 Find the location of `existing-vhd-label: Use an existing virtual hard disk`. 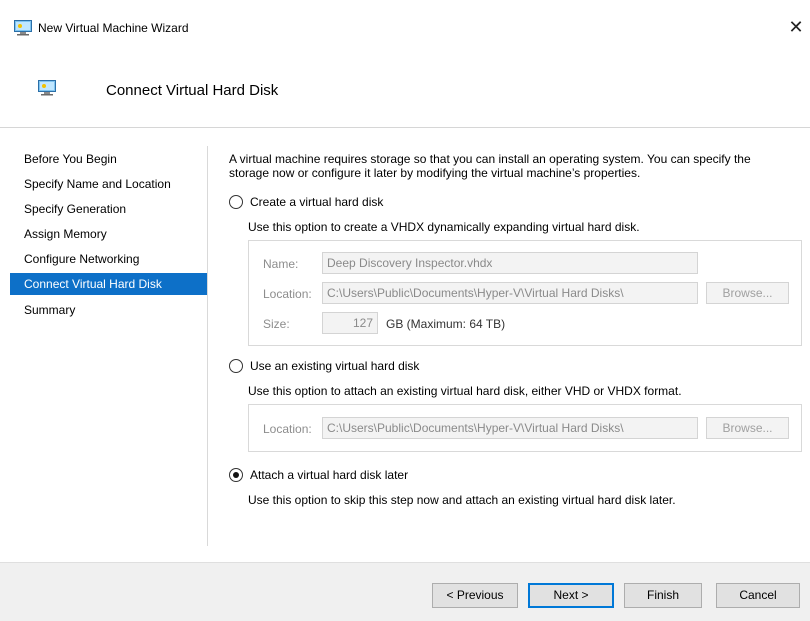

existing-vhd-label: Use an existing virtual hard disk is located at coordinates (334, 366).